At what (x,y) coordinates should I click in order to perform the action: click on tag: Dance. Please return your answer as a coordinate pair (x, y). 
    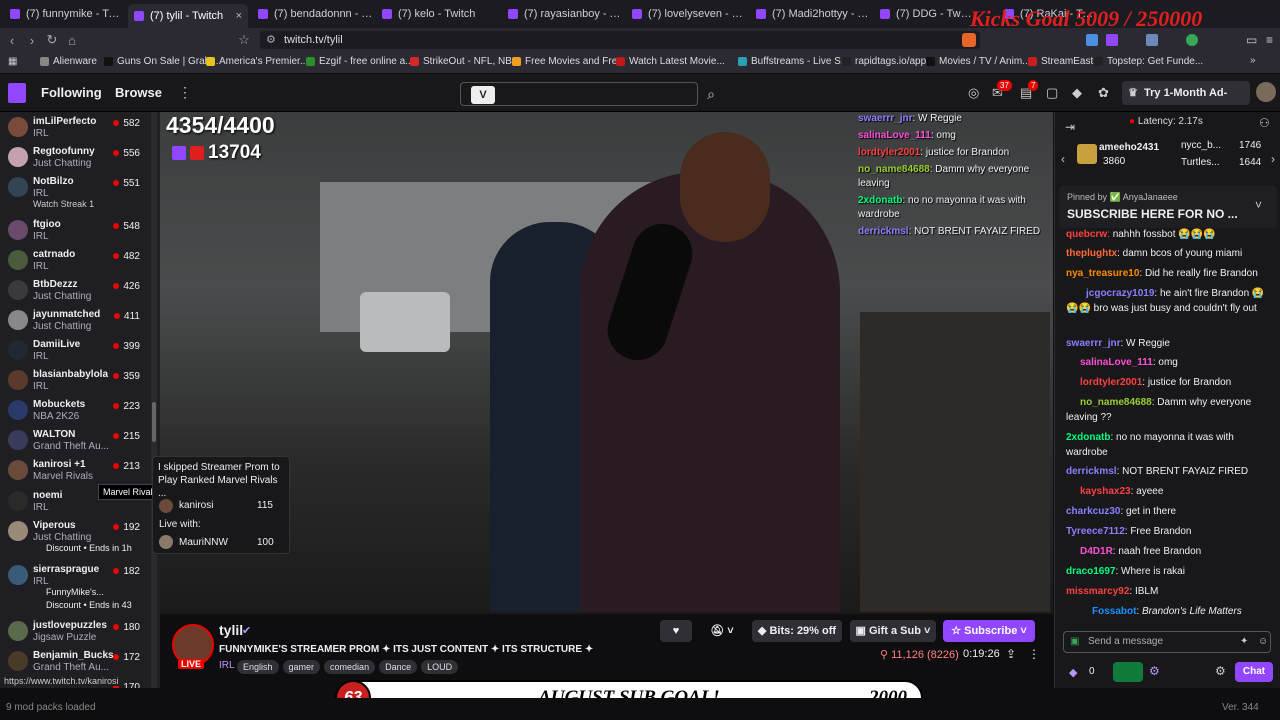
    Looking at the image, I should click on (398, 667).